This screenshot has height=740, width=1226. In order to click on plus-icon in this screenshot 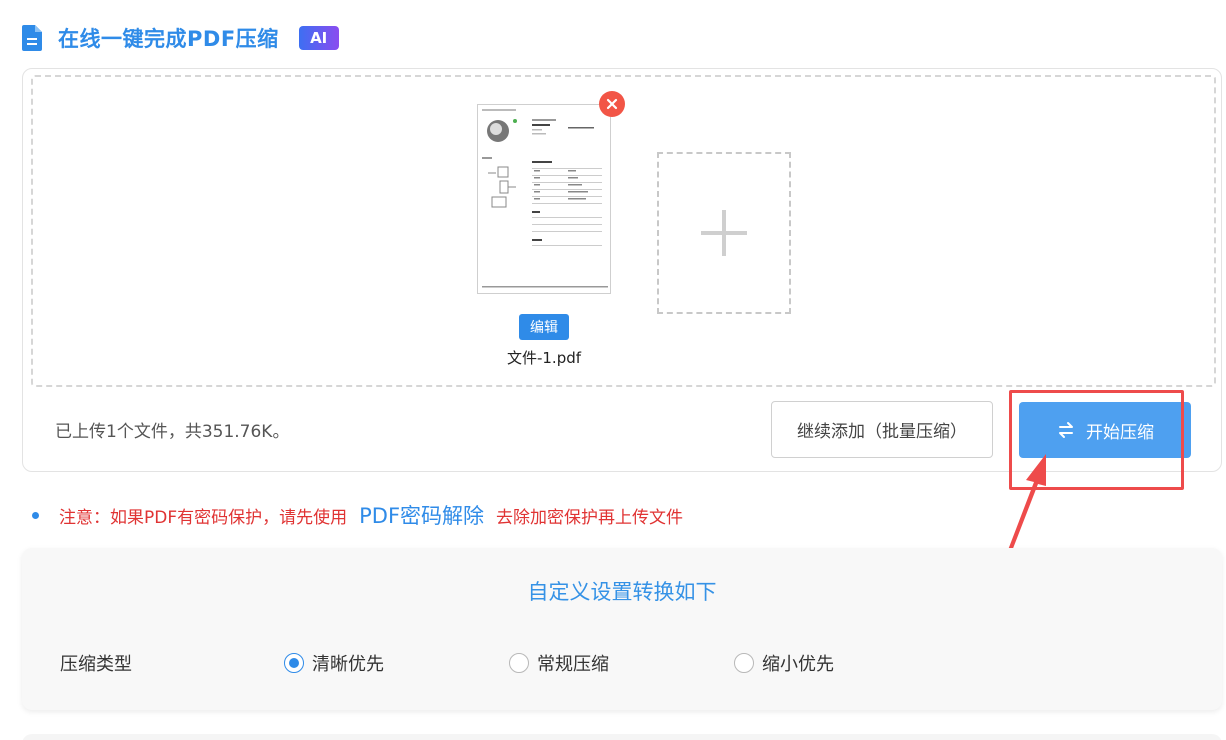, I will do `click(724, 233)`.